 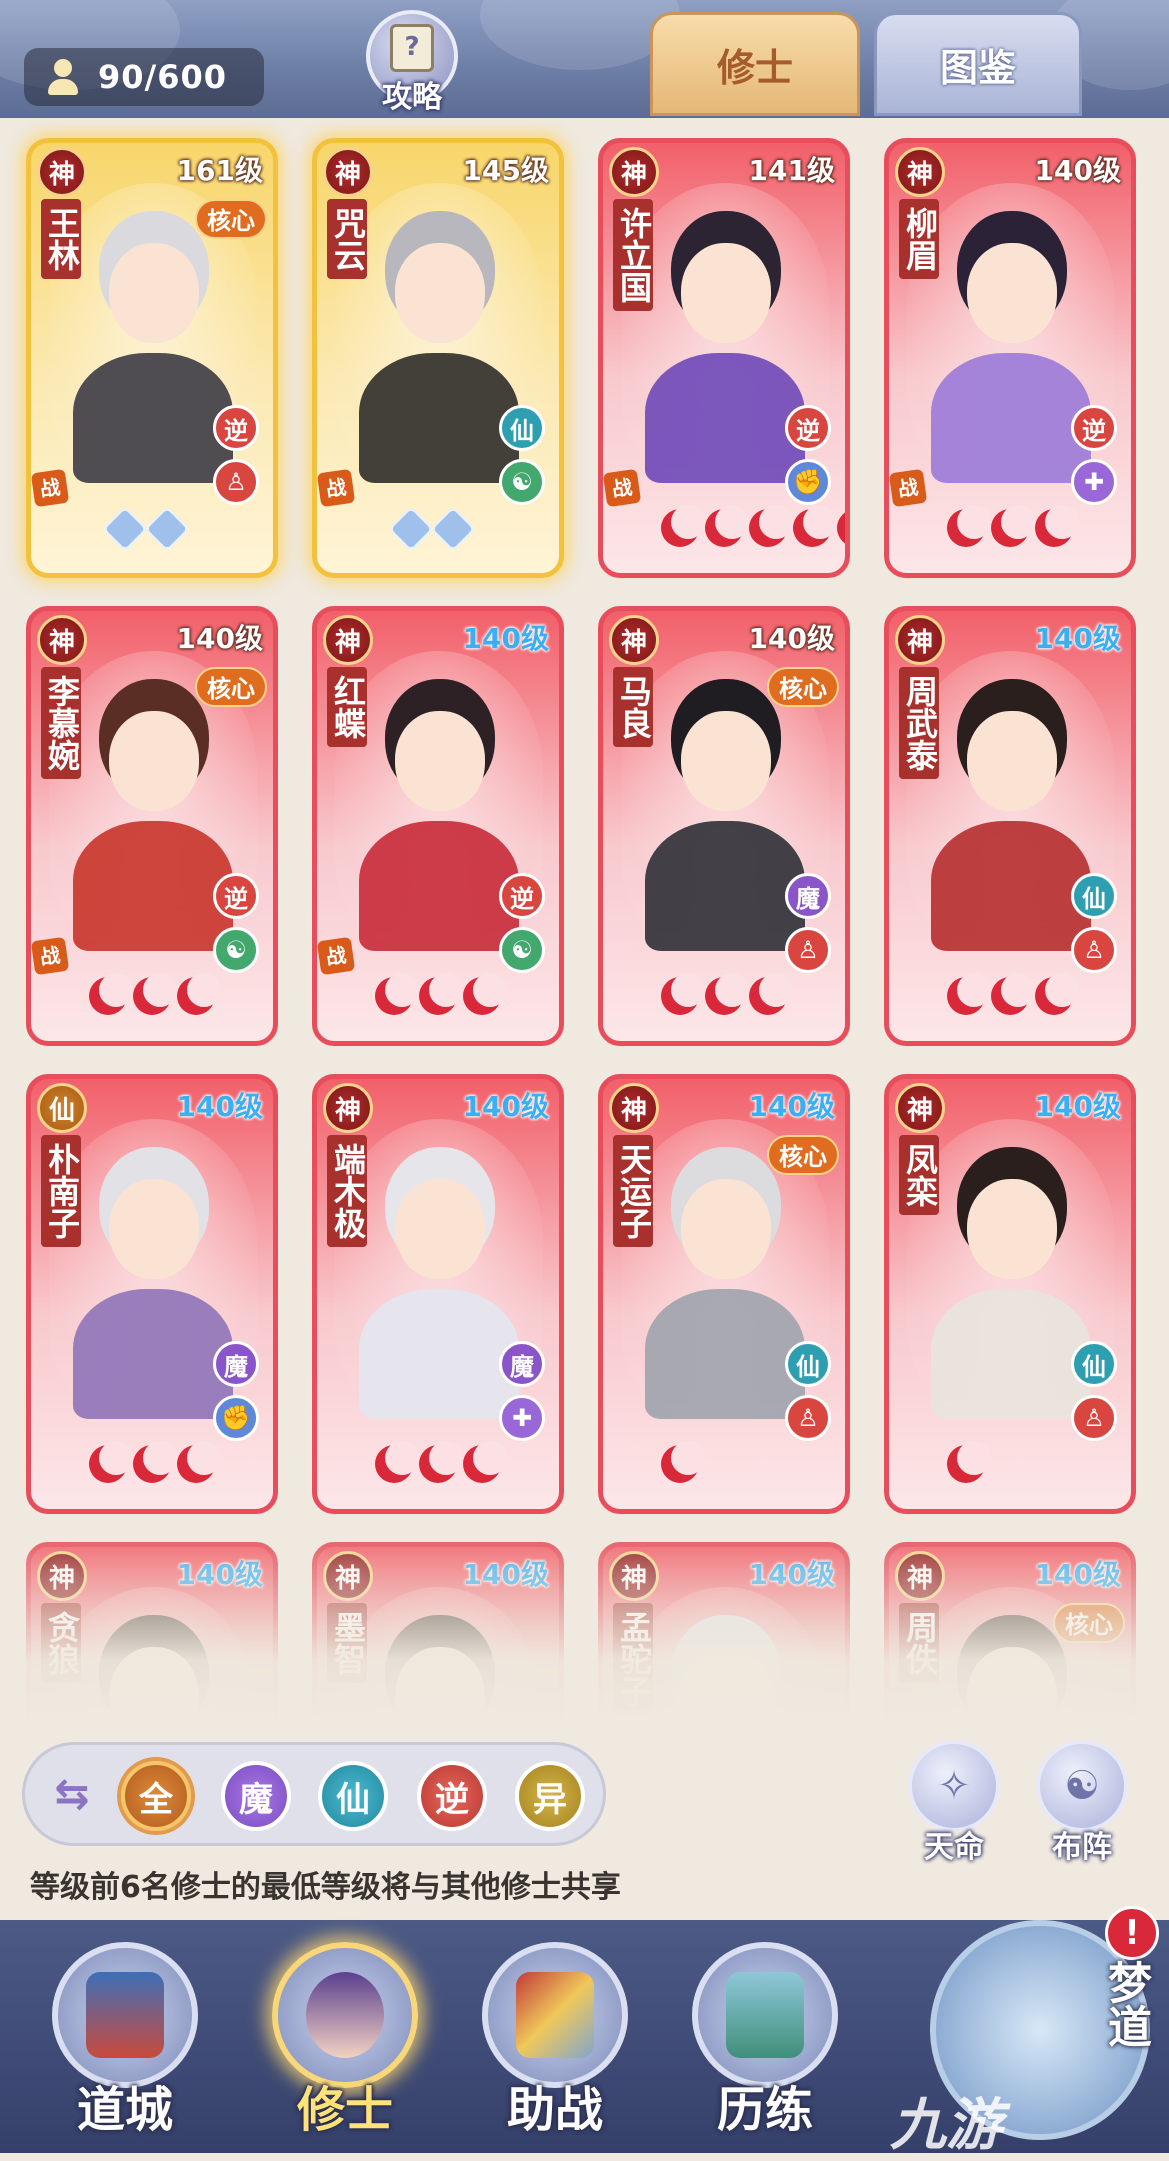 What do you see at coordinates (61, 239) in the screenshot?
I see `character-name: 王林` at bounding box center [61, 239].